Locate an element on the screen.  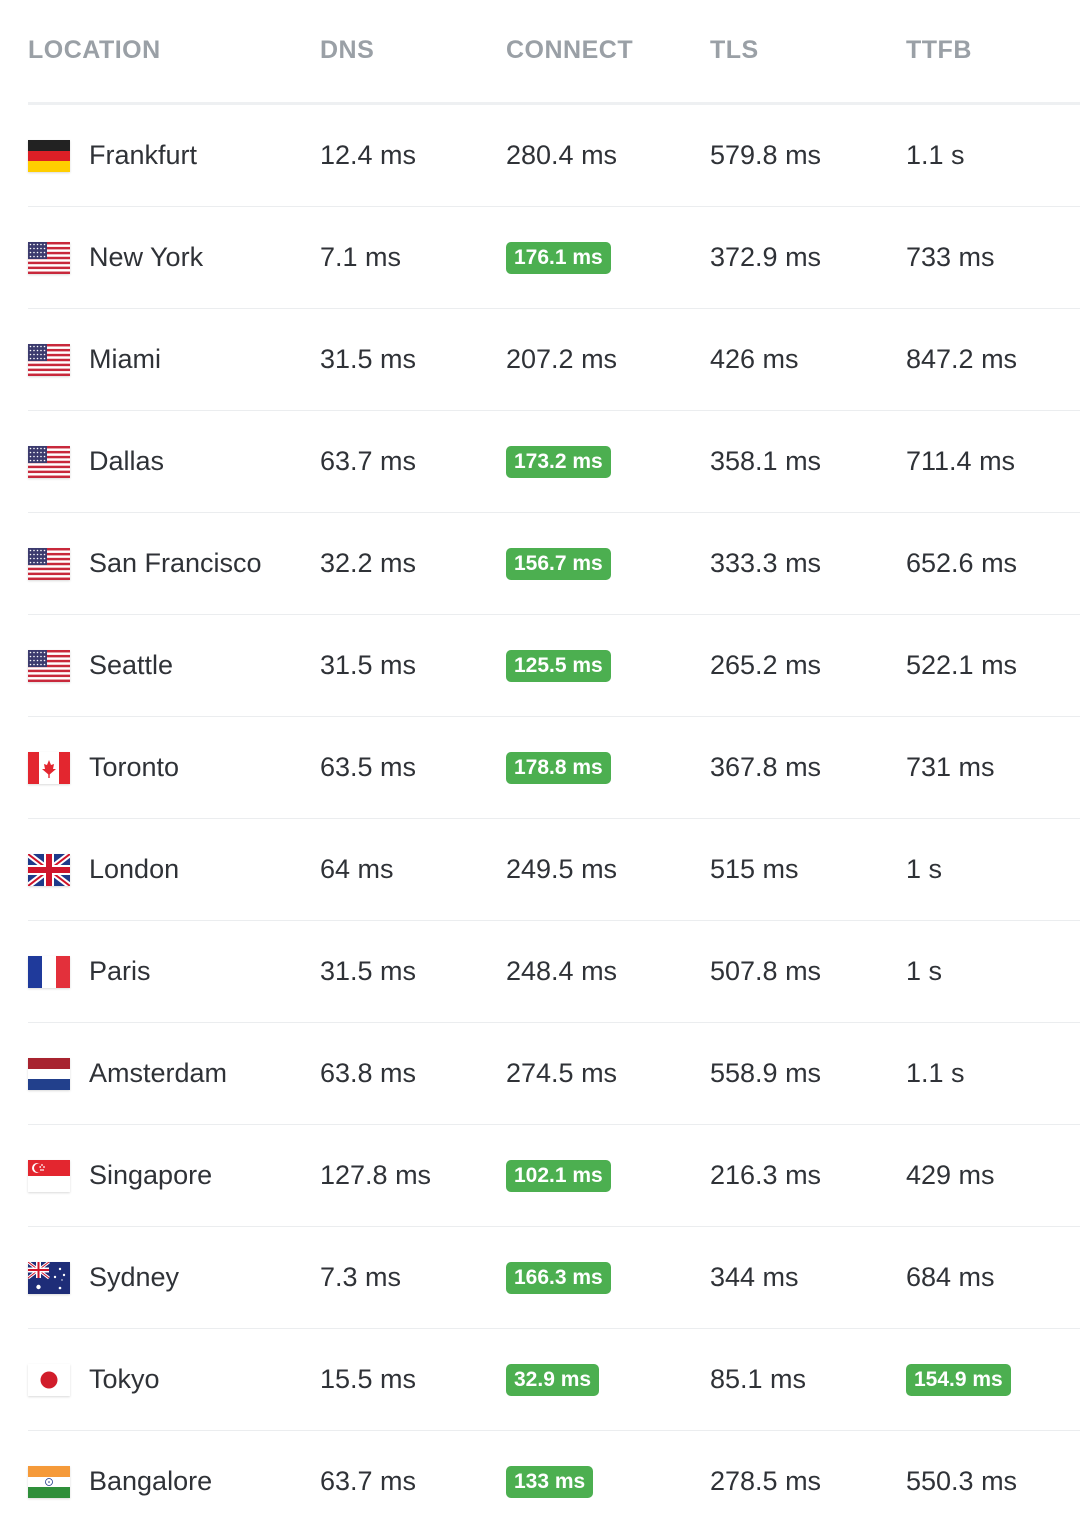
japan-flag-icon is located at coordinates (49, 1379).